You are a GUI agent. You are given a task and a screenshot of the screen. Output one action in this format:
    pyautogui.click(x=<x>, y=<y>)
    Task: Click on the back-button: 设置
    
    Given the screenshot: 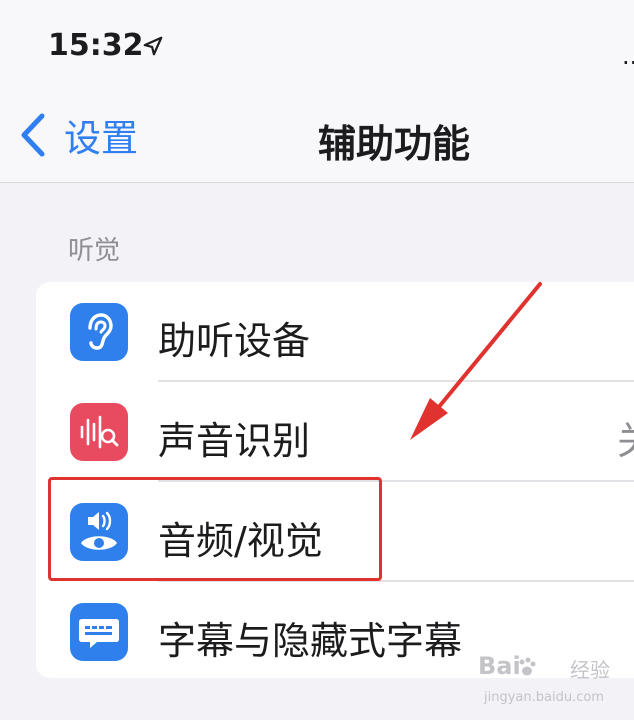 What is the action you would take?
    pyautogui.click(x=78, y=135)
    